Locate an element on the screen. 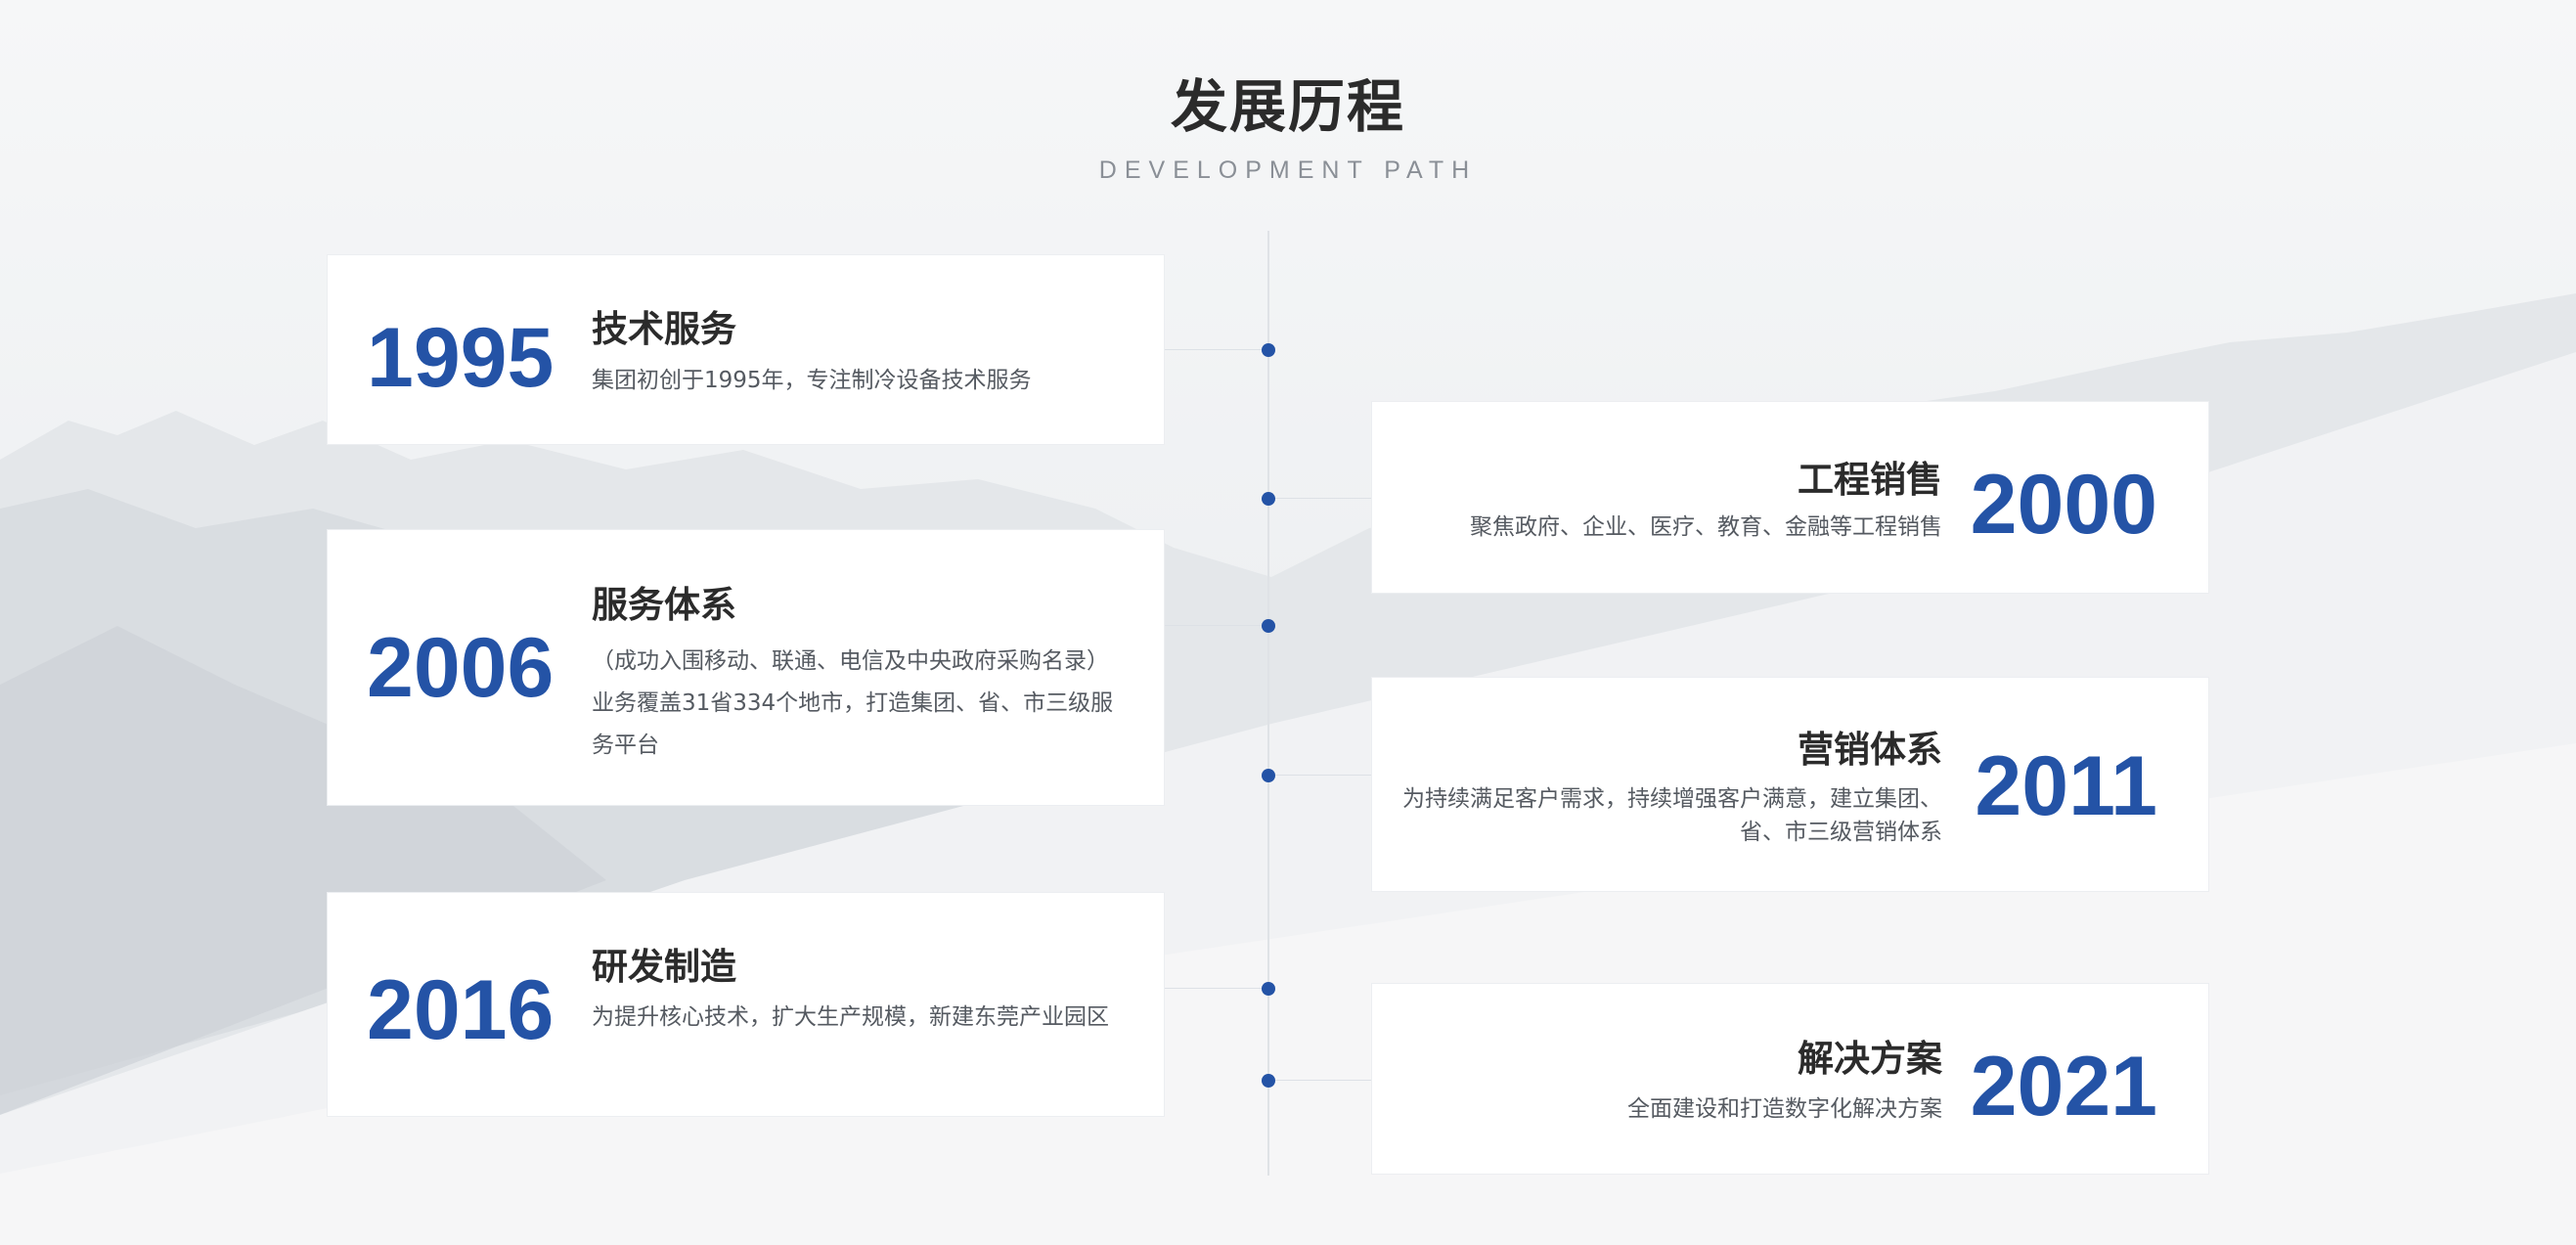  milestone-title: 营销体系 is located at coordinates (1870, 750).